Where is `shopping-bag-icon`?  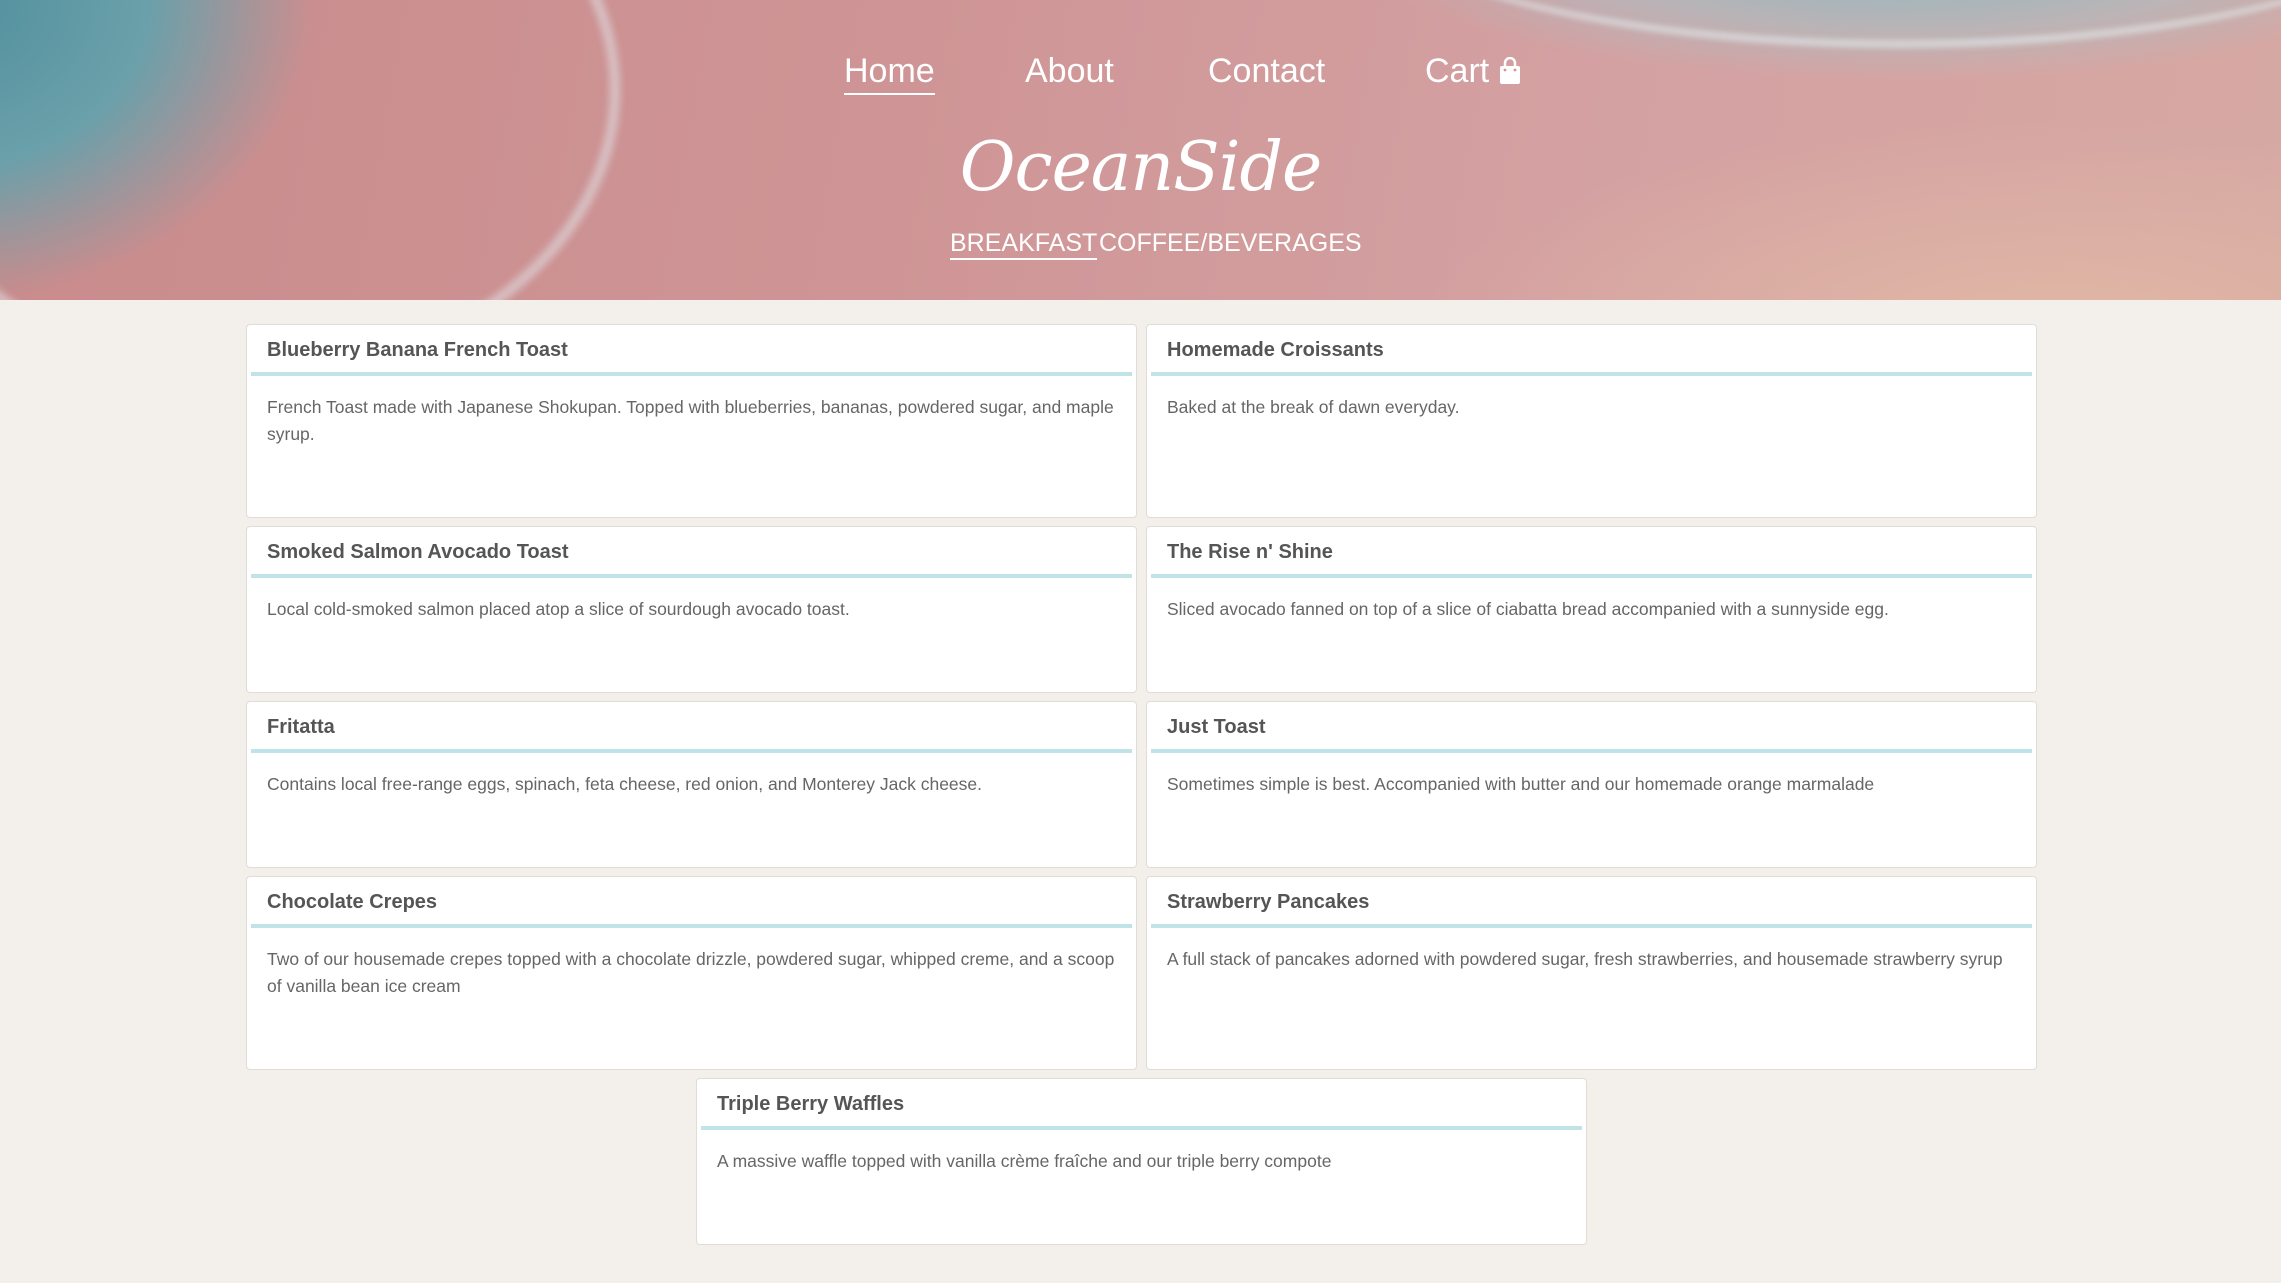 shopping-bag-icon is located at coordinates (1510, 74).